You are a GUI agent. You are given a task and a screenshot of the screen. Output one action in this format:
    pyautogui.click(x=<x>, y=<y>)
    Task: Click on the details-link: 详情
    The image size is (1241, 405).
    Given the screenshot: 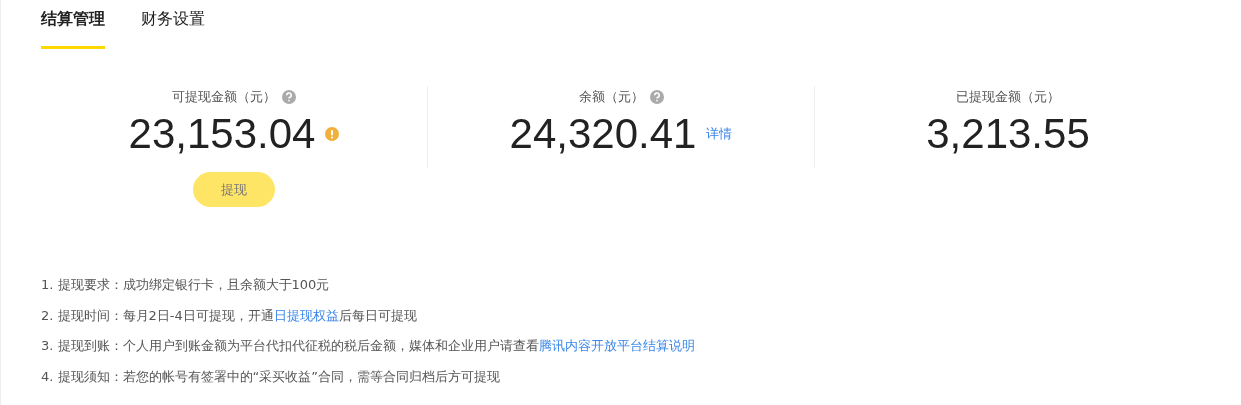 What is the action you would take?
    pyautogui.click(x=719, y=134)
    